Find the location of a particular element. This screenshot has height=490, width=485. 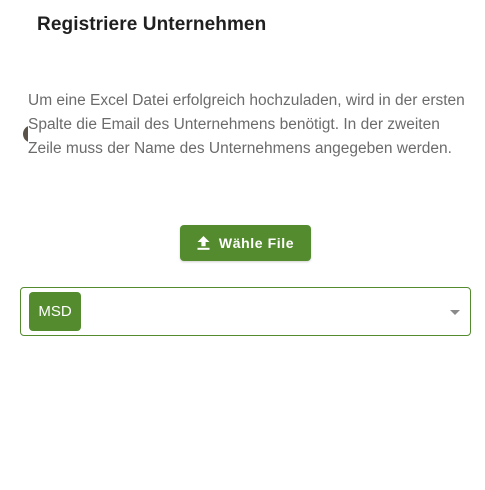

selected-company-chip: MSD is located at coordinates (55, 311).